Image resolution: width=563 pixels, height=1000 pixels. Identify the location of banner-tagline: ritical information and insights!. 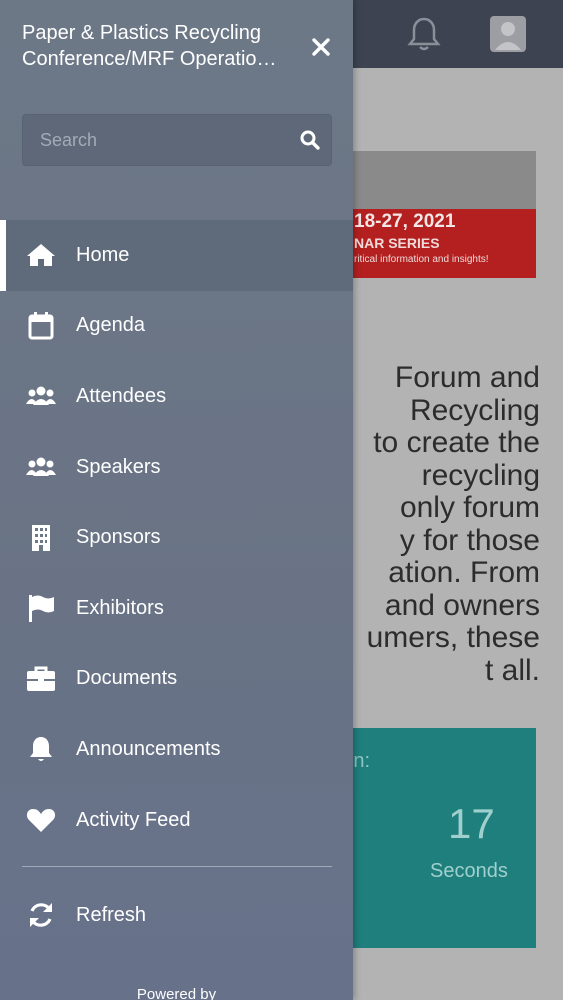
(421, 259).